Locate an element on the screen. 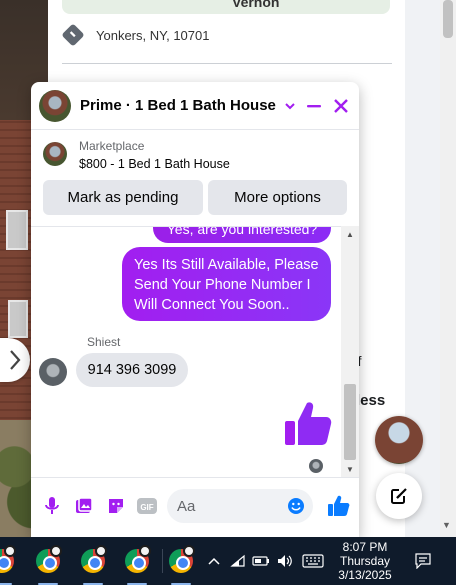 The image size is (456, 585). system-clock: 8:07 PM Thursday 3/13/2025 is located at coordinates (365, 561).